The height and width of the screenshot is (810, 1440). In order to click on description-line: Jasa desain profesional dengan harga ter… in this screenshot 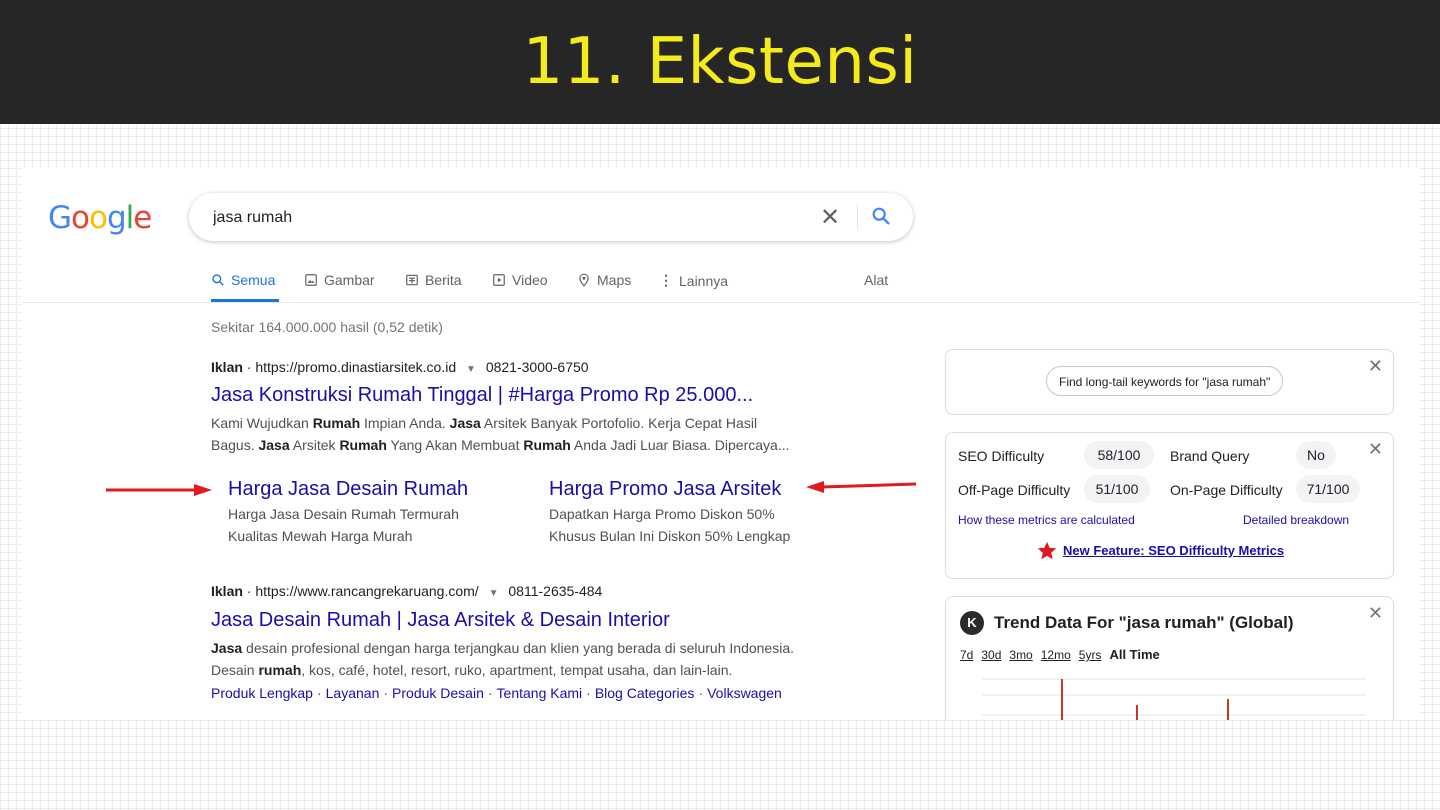, I will do `click(531, 648)`.